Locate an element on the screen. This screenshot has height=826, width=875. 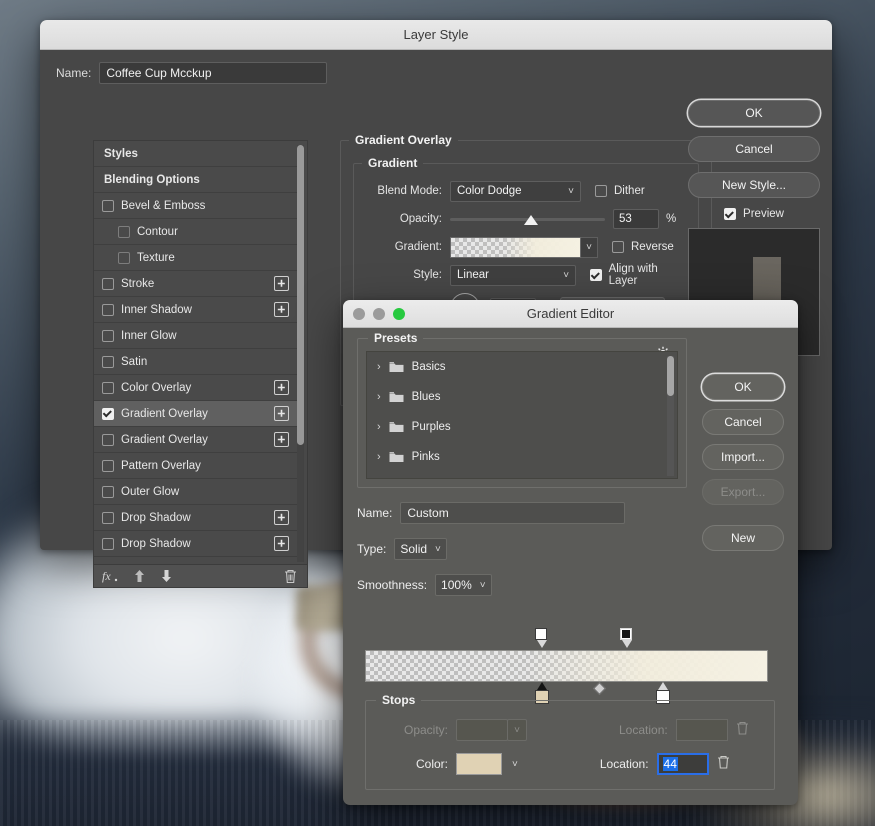
presets-title: Presets is located at coordinates (396, 338).